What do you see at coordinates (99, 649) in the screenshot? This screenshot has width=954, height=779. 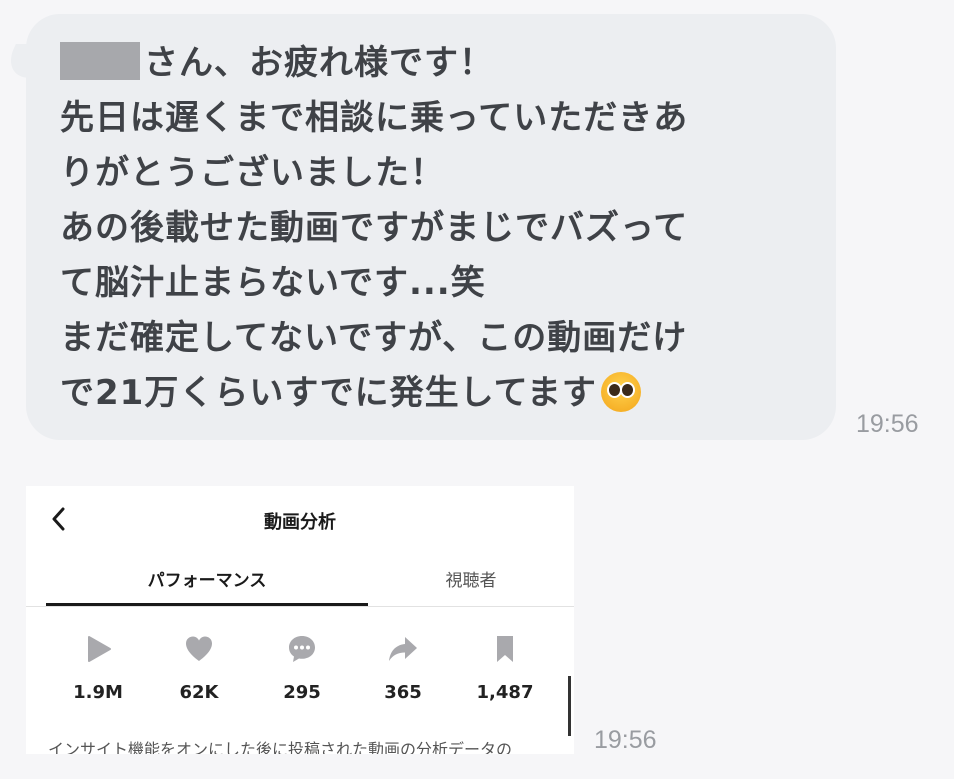 I see `play-icon` at bounding box center [99, 649].